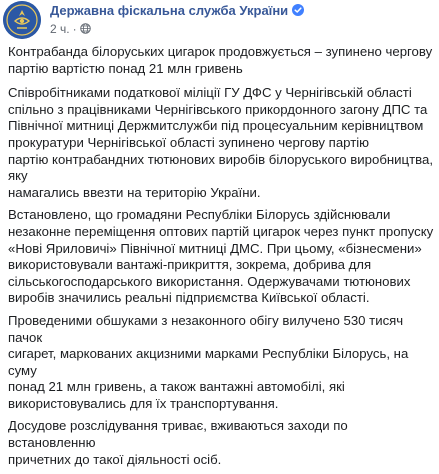 The image size is (439, 474). Describe the element at coordinates (169, 10) in the screenshot. I see `page-name-link: Державна фіскальна служба України` at that location.